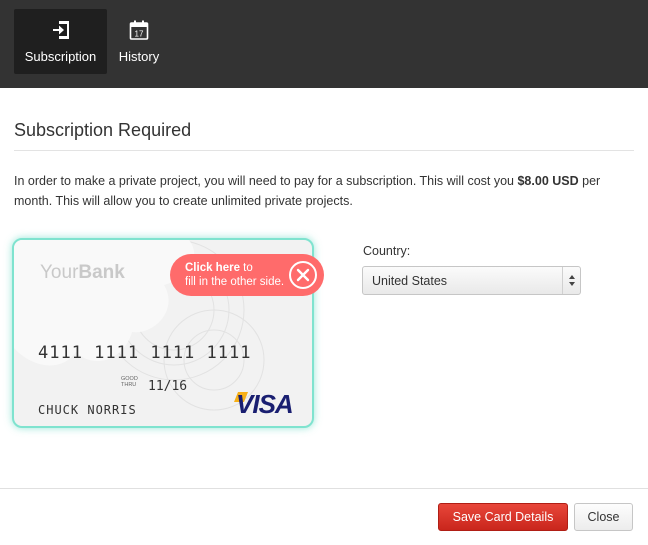 The height and width of the screenshot is (545, 648). Describe the element at coordinates (129, 382) in the screenshot. I see `good-thru-label: GOOD THRU` at that location.